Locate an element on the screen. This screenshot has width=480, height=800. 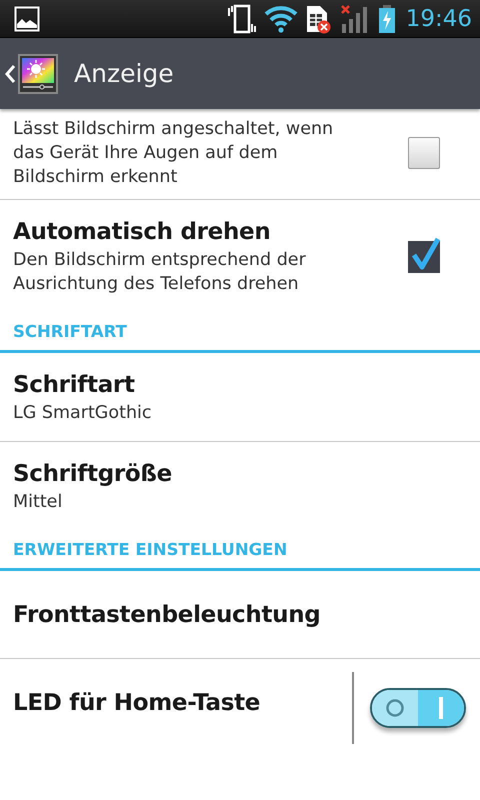
screen-title: Anzeige is located at coordinates (124, 73).